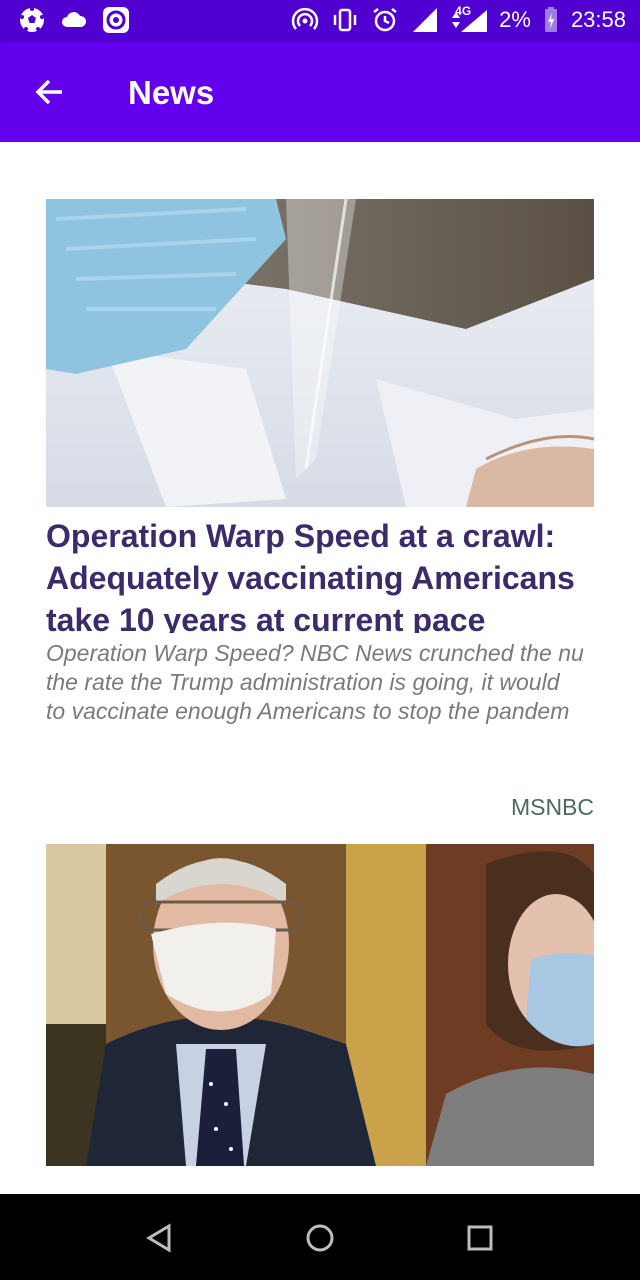  I want to click on signal-4g-icon, so click(470, 21).